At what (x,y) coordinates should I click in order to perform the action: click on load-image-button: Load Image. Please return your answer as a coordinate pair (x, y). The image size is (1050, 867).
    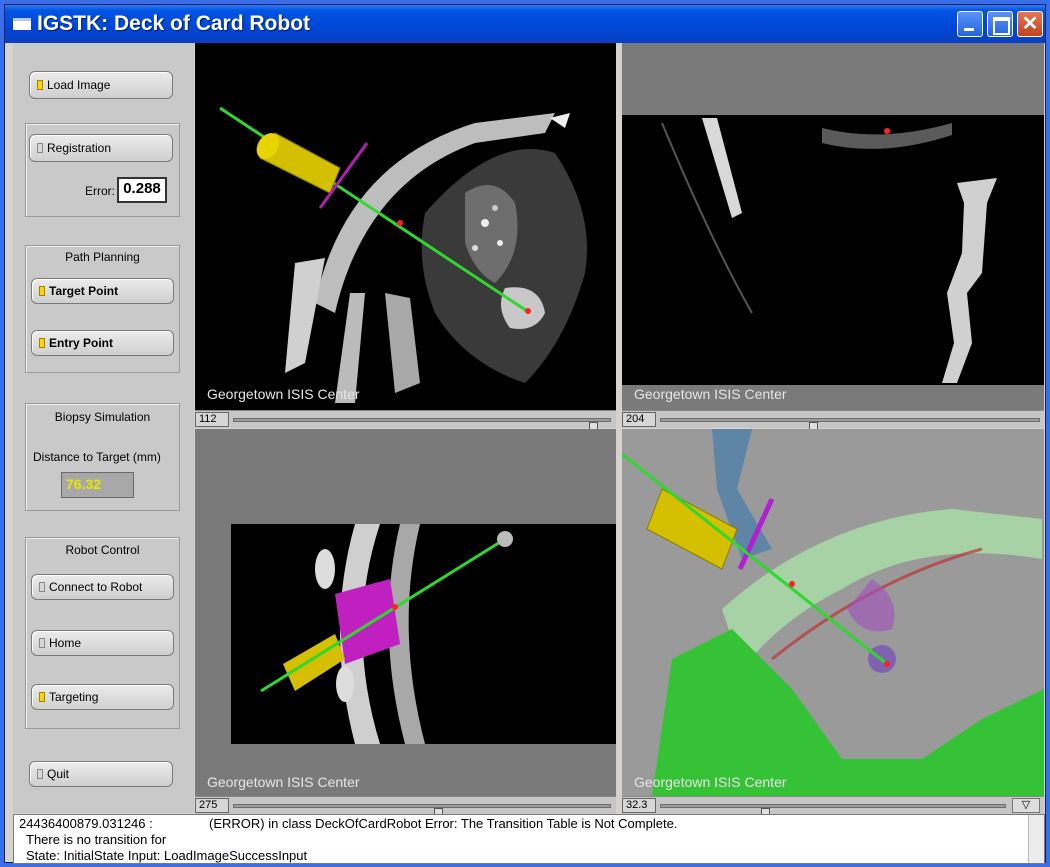
    Looking at the image, I should click on (101, 85).